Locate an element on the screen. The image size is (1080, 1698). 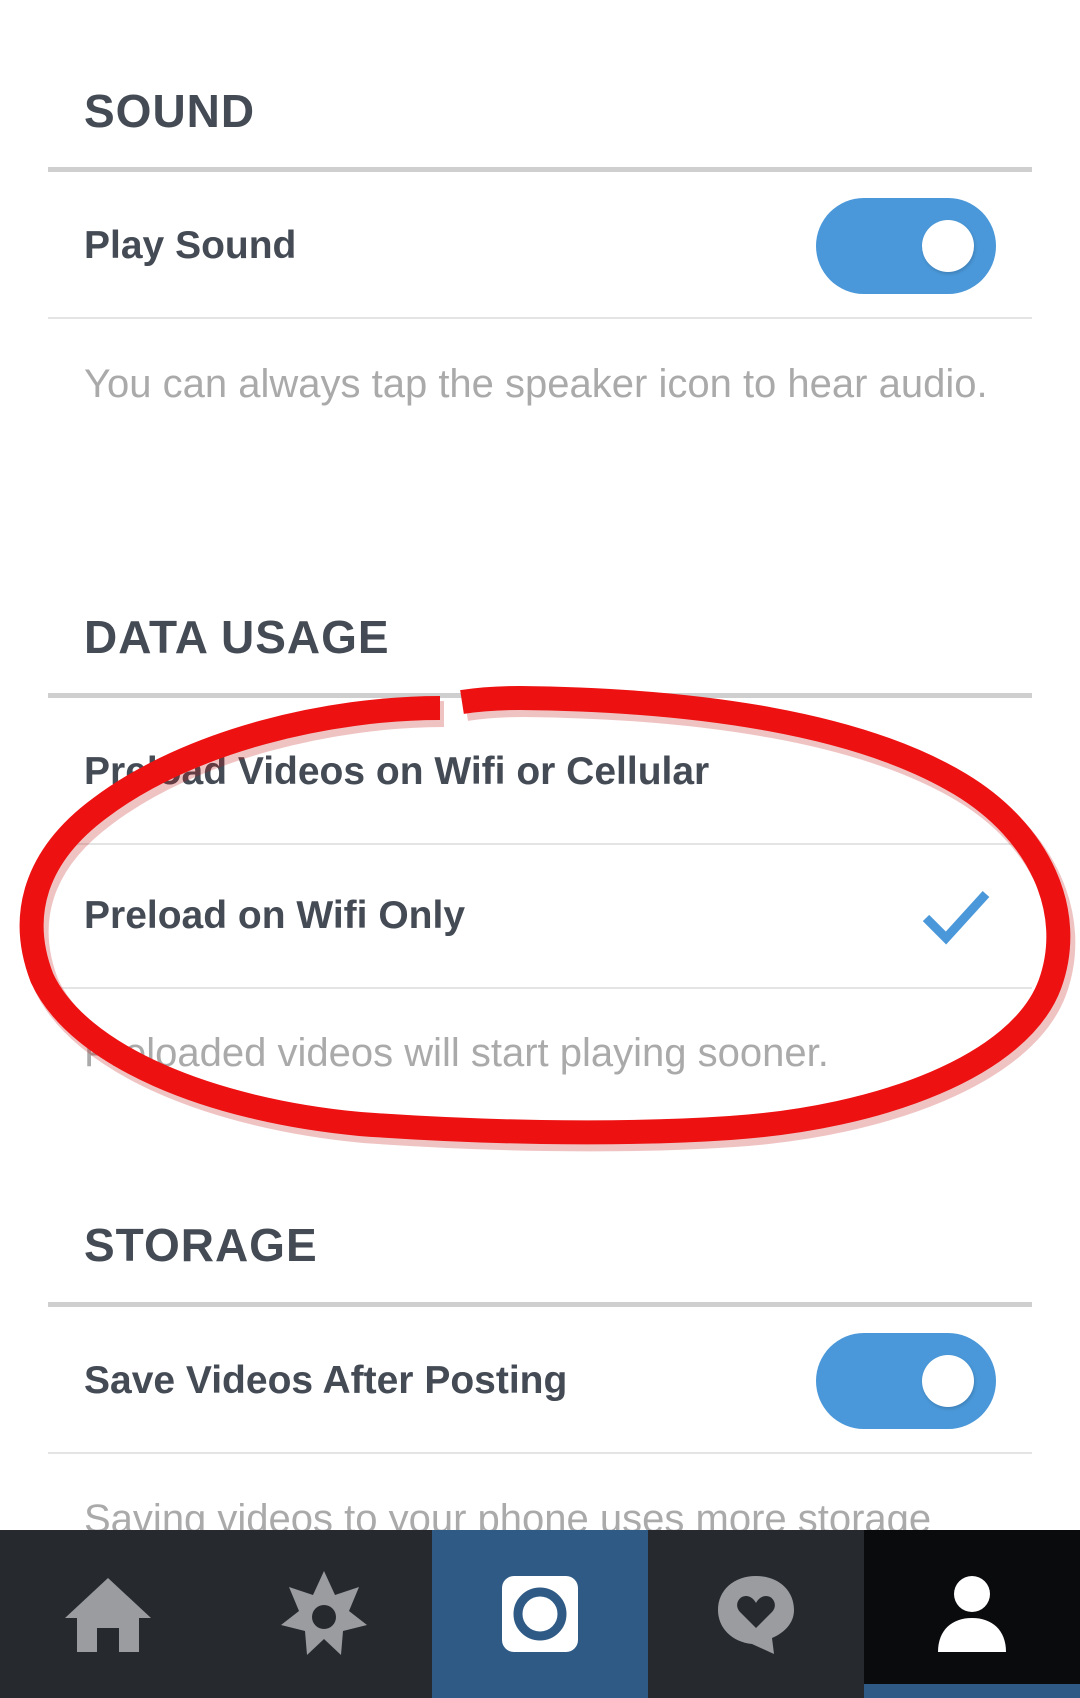
nav-camera is located at coordinates (540, 1614).